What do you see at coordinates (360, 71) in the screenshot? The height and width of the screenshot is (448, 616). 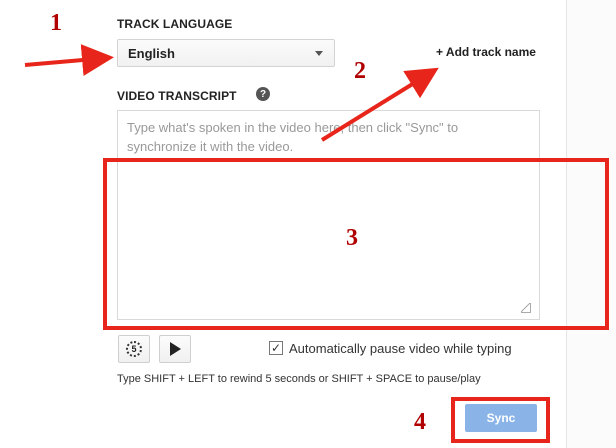 I see `annotation-number-2: 2` at bounding box center [360, 71].